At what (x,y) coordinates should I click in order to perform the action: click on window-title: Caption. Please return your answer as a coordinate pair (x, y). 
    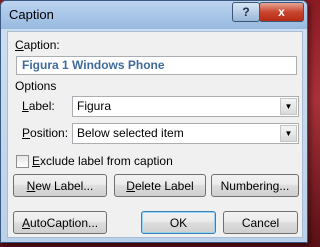
    Looking at the image, I should click on (31, 14).